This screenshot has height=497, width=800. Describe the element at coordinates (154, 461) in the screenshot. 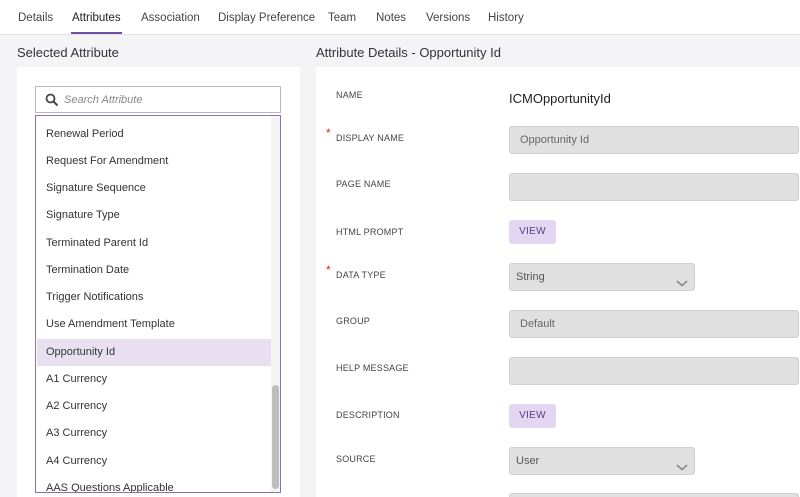

I see `list-item: A4 Currency` at that location.